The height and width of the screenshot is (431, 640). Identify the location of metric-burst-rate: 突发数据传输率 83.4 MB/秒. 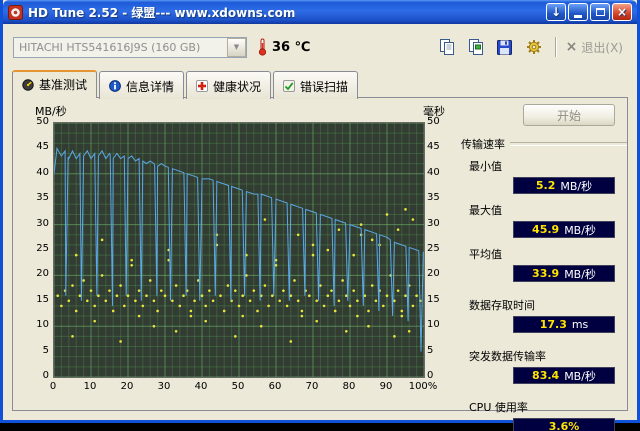
(542, 366).